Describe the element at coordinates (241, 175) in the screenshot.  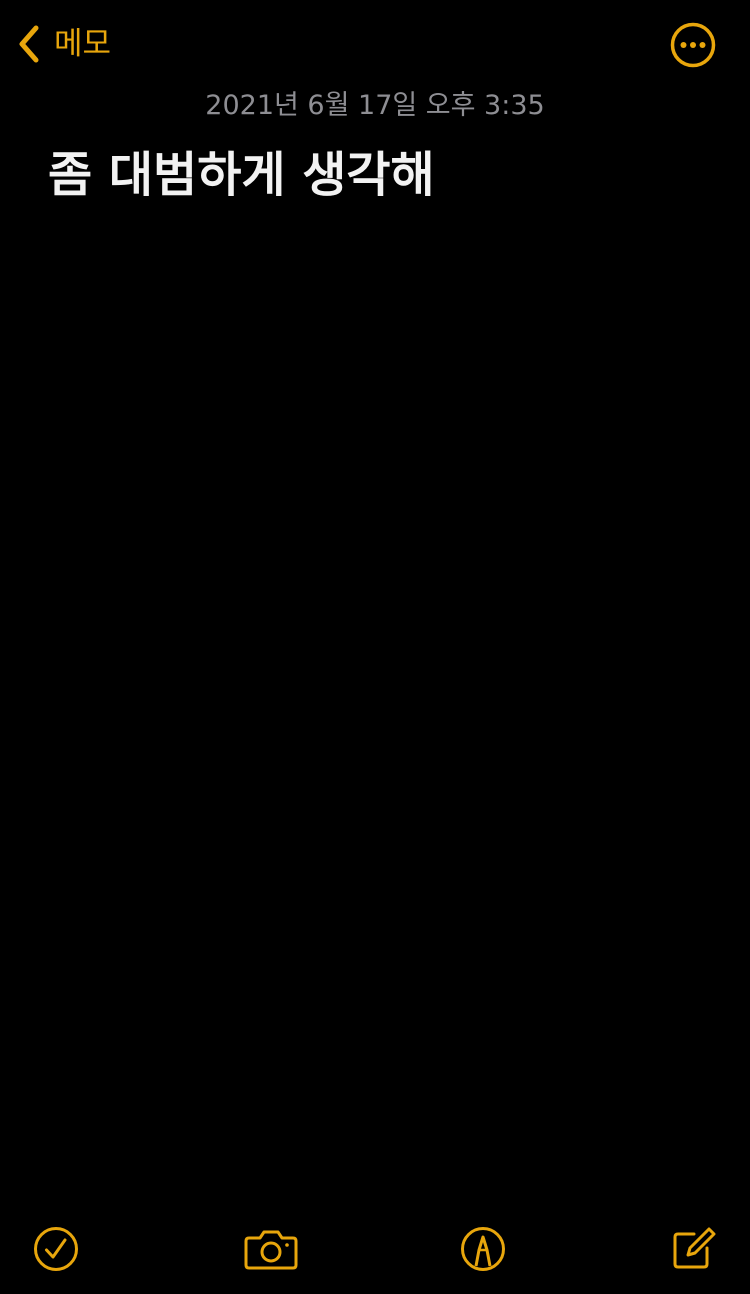
I see `note-title: 좀 대범하게 생각해` at that location.